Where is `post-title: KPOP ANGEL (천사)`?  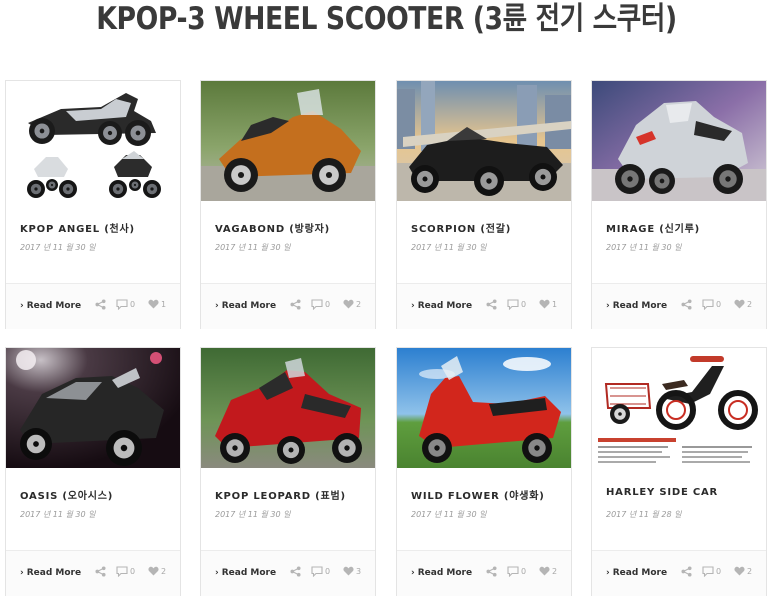
post-title: KPOP ANGEL (천사) is located at coordinates (95, 227).